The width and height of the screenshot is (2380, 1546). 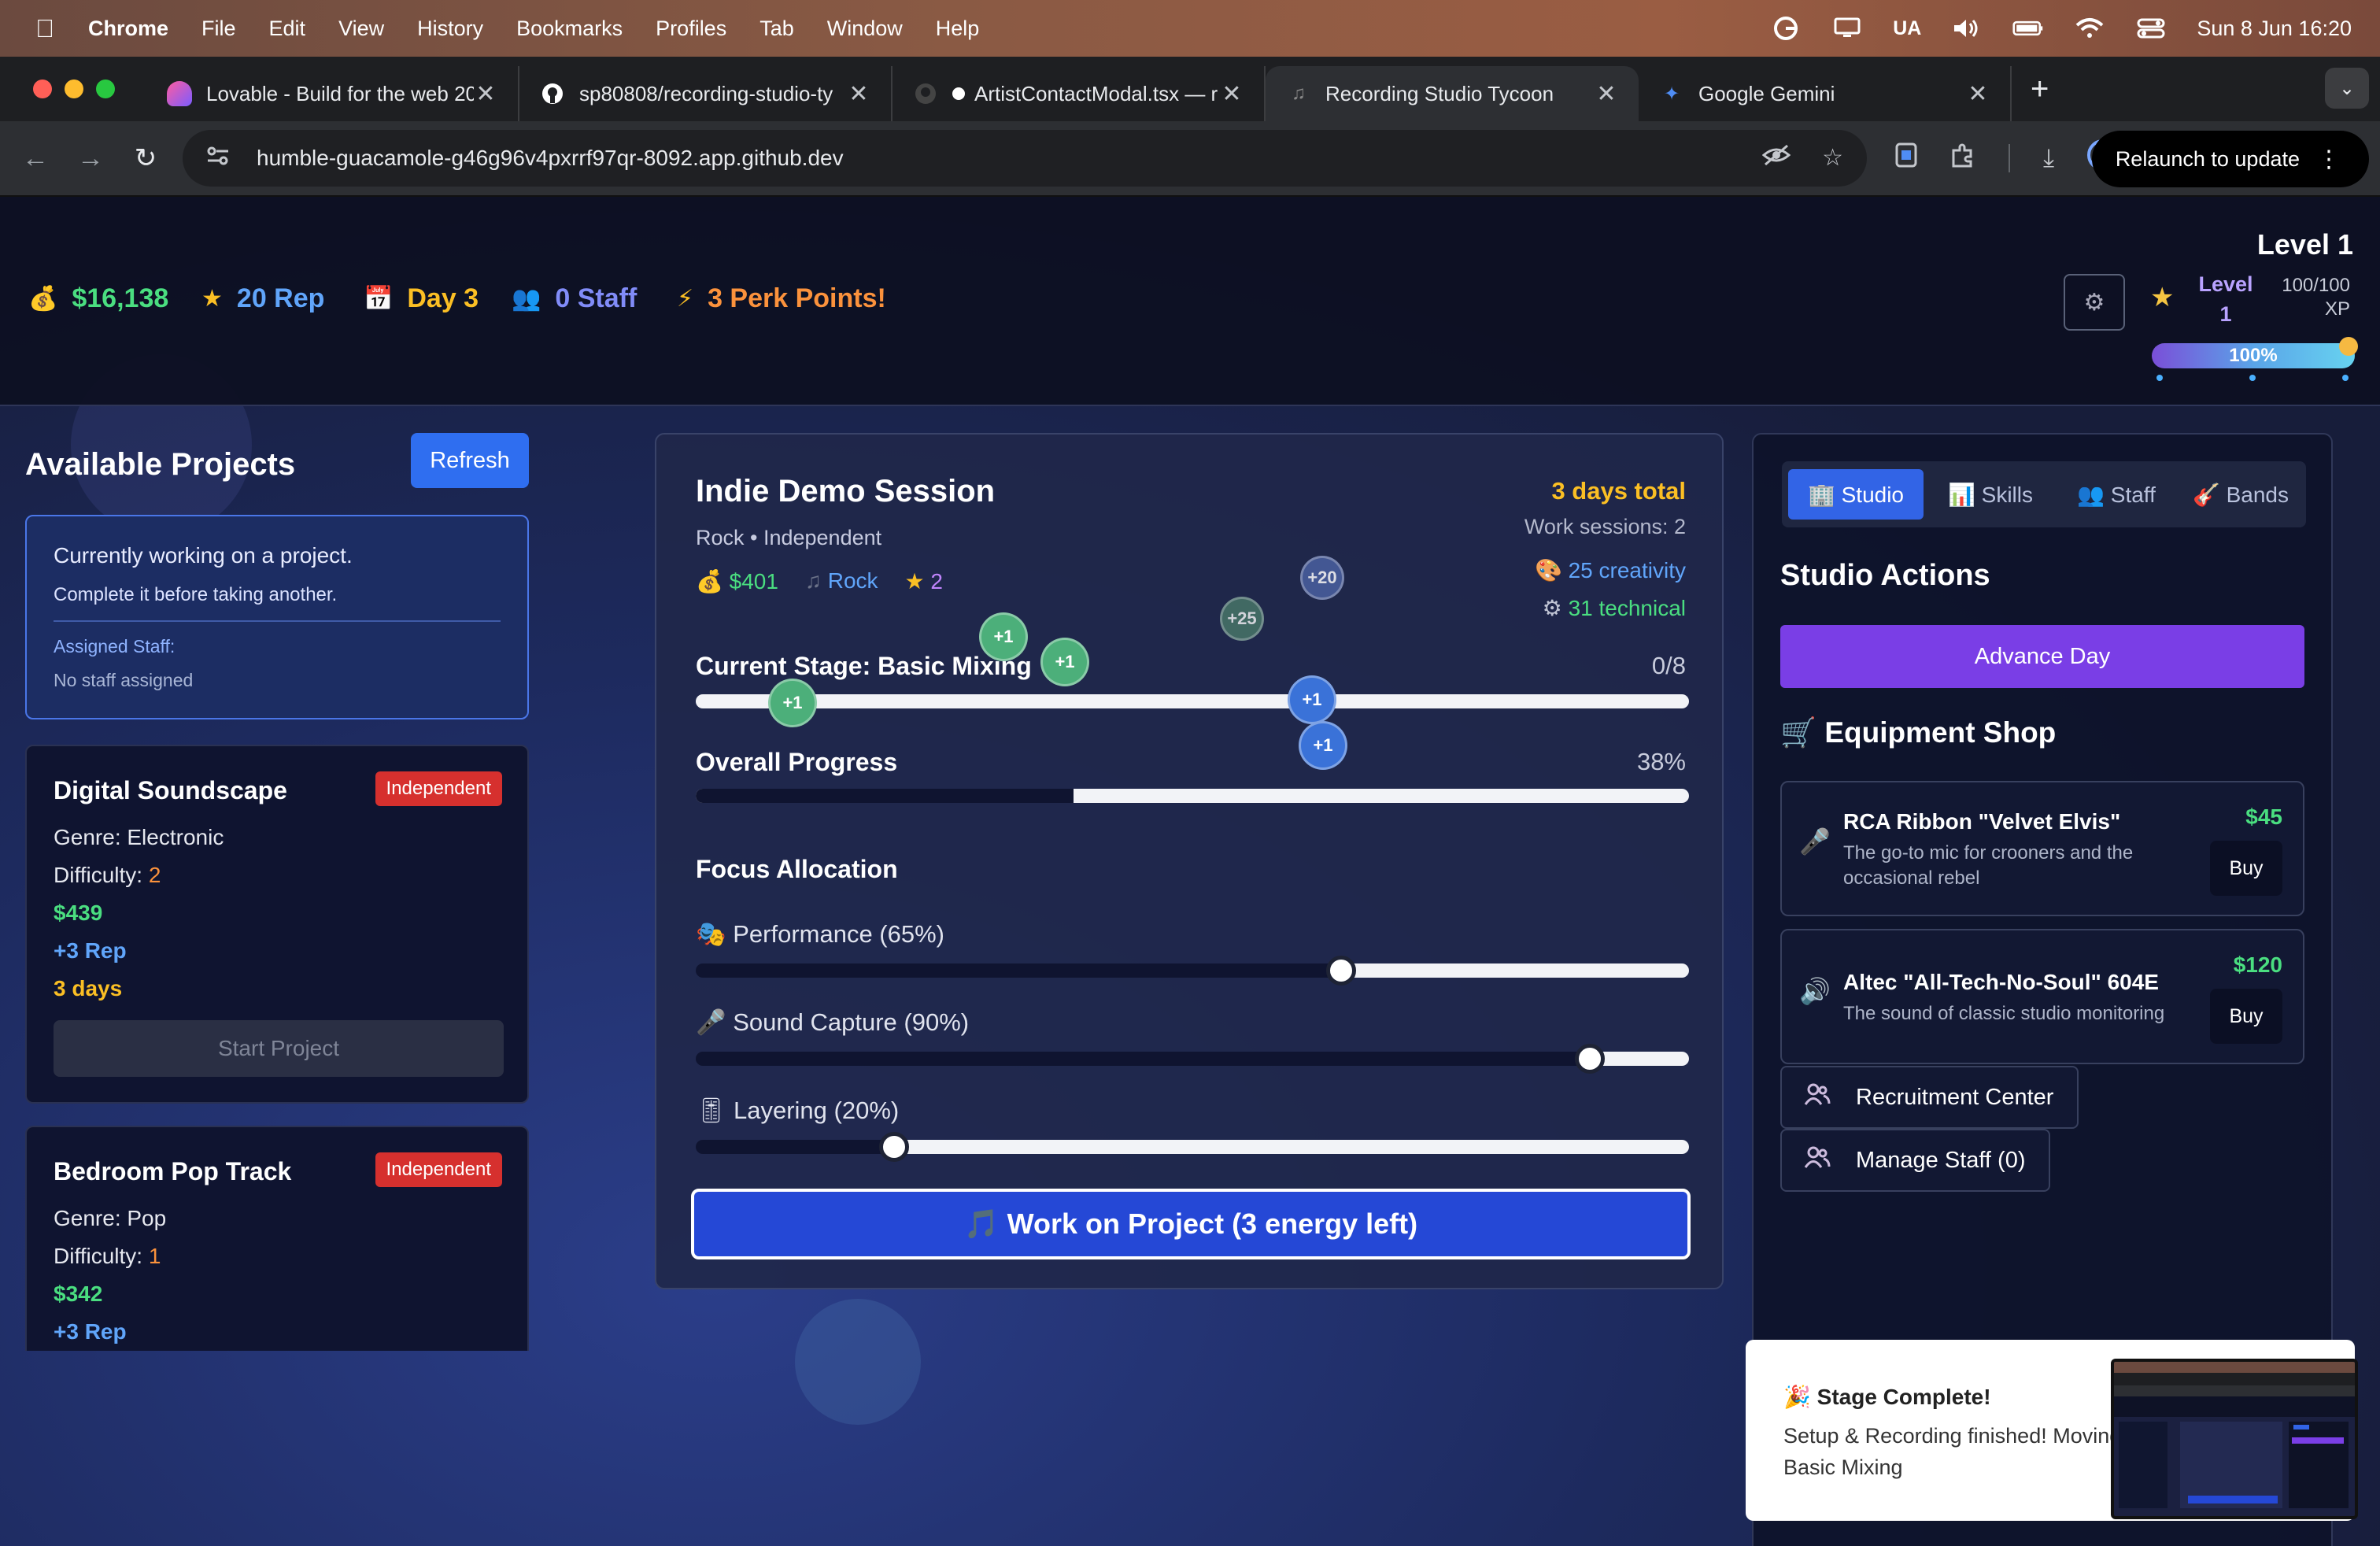 I want to click on stage-count: 0/8, so click(x=1669, y=665).